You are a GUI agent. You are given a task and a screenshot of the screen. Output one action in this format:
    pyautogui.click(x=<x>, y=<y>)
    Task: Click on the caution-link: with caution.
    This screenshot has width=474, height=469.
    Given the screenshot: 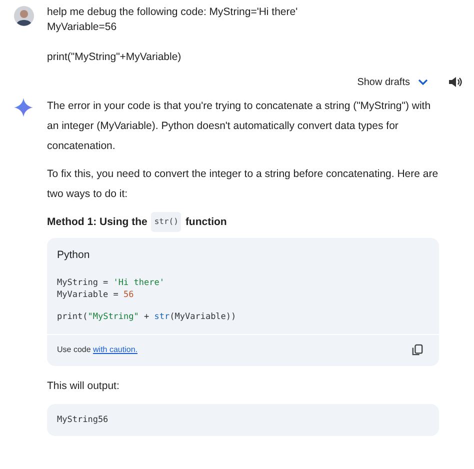 What is the action you would take?
    pyautogui.click(x=115, y=349)
    